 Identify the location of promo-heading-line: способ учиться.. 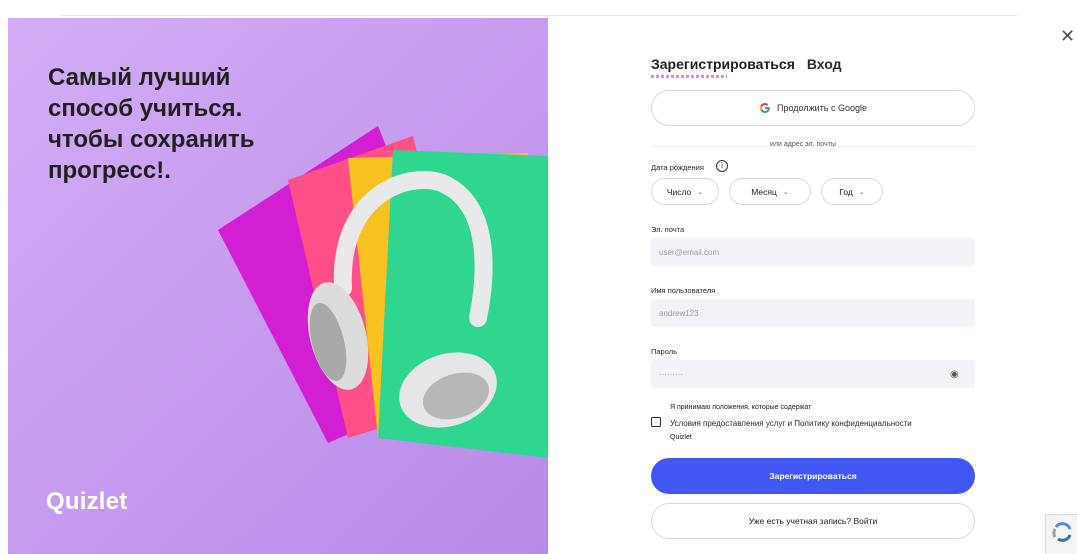
(145, 108).